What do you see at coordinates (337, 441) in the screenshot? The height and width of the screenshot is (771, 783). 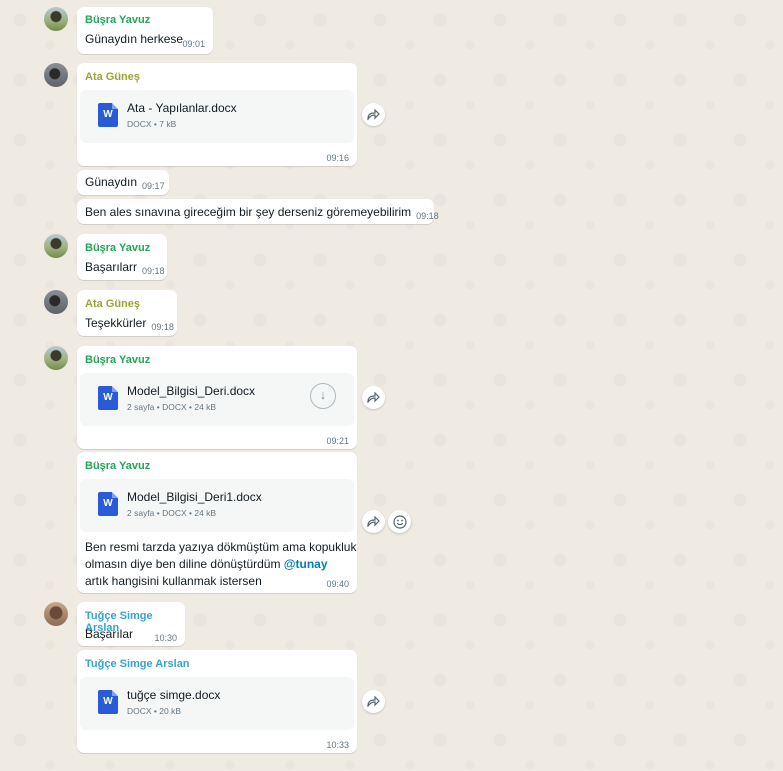 I see `message-time: 09:21` at bounding box center [337, 441].